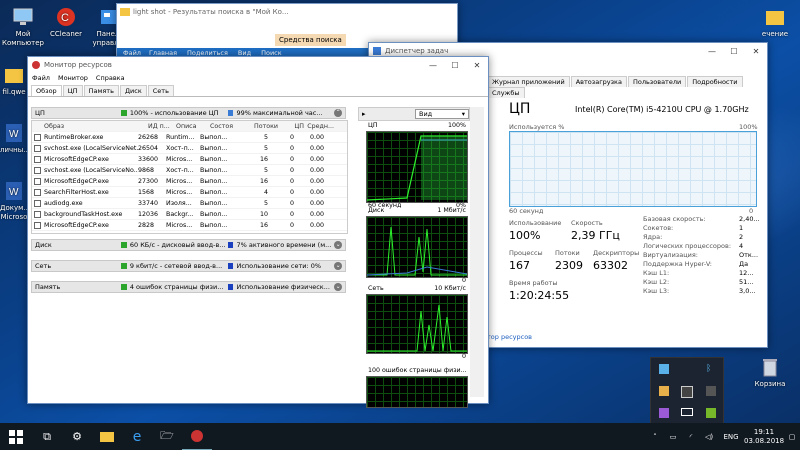 The height and width of the screenshot is (450, 800). I want to click on tab-network: Сеть, so click(160, 90).